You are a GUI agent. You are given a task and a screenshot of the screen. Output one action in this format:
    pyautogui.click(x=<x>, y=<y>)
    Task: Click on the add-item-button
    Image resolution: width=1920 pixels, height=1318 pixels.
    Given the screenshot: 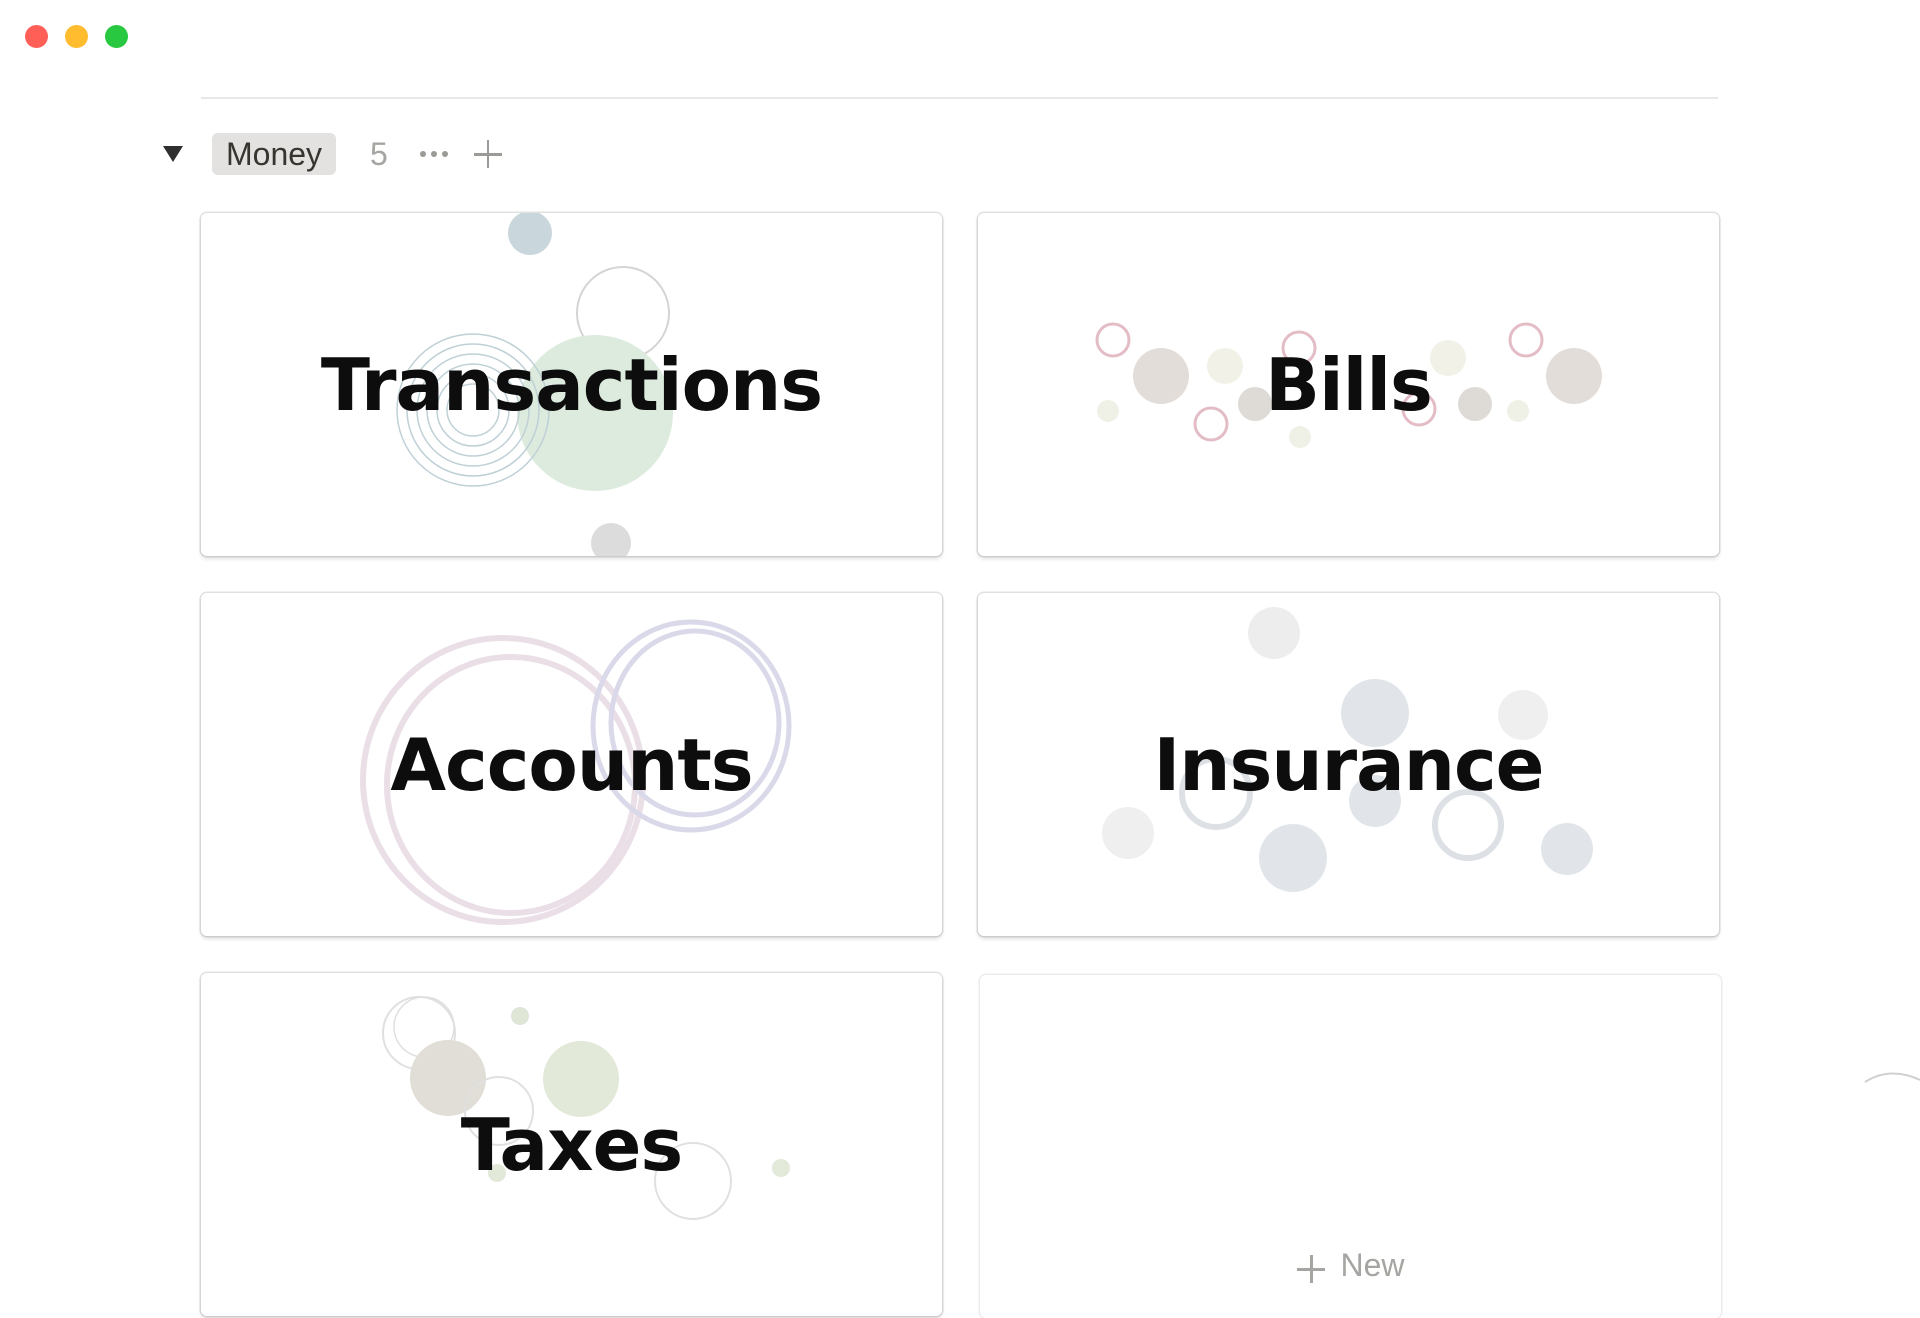 What is the action you would take?
    pyautogui.click(x=488, y=154)
    